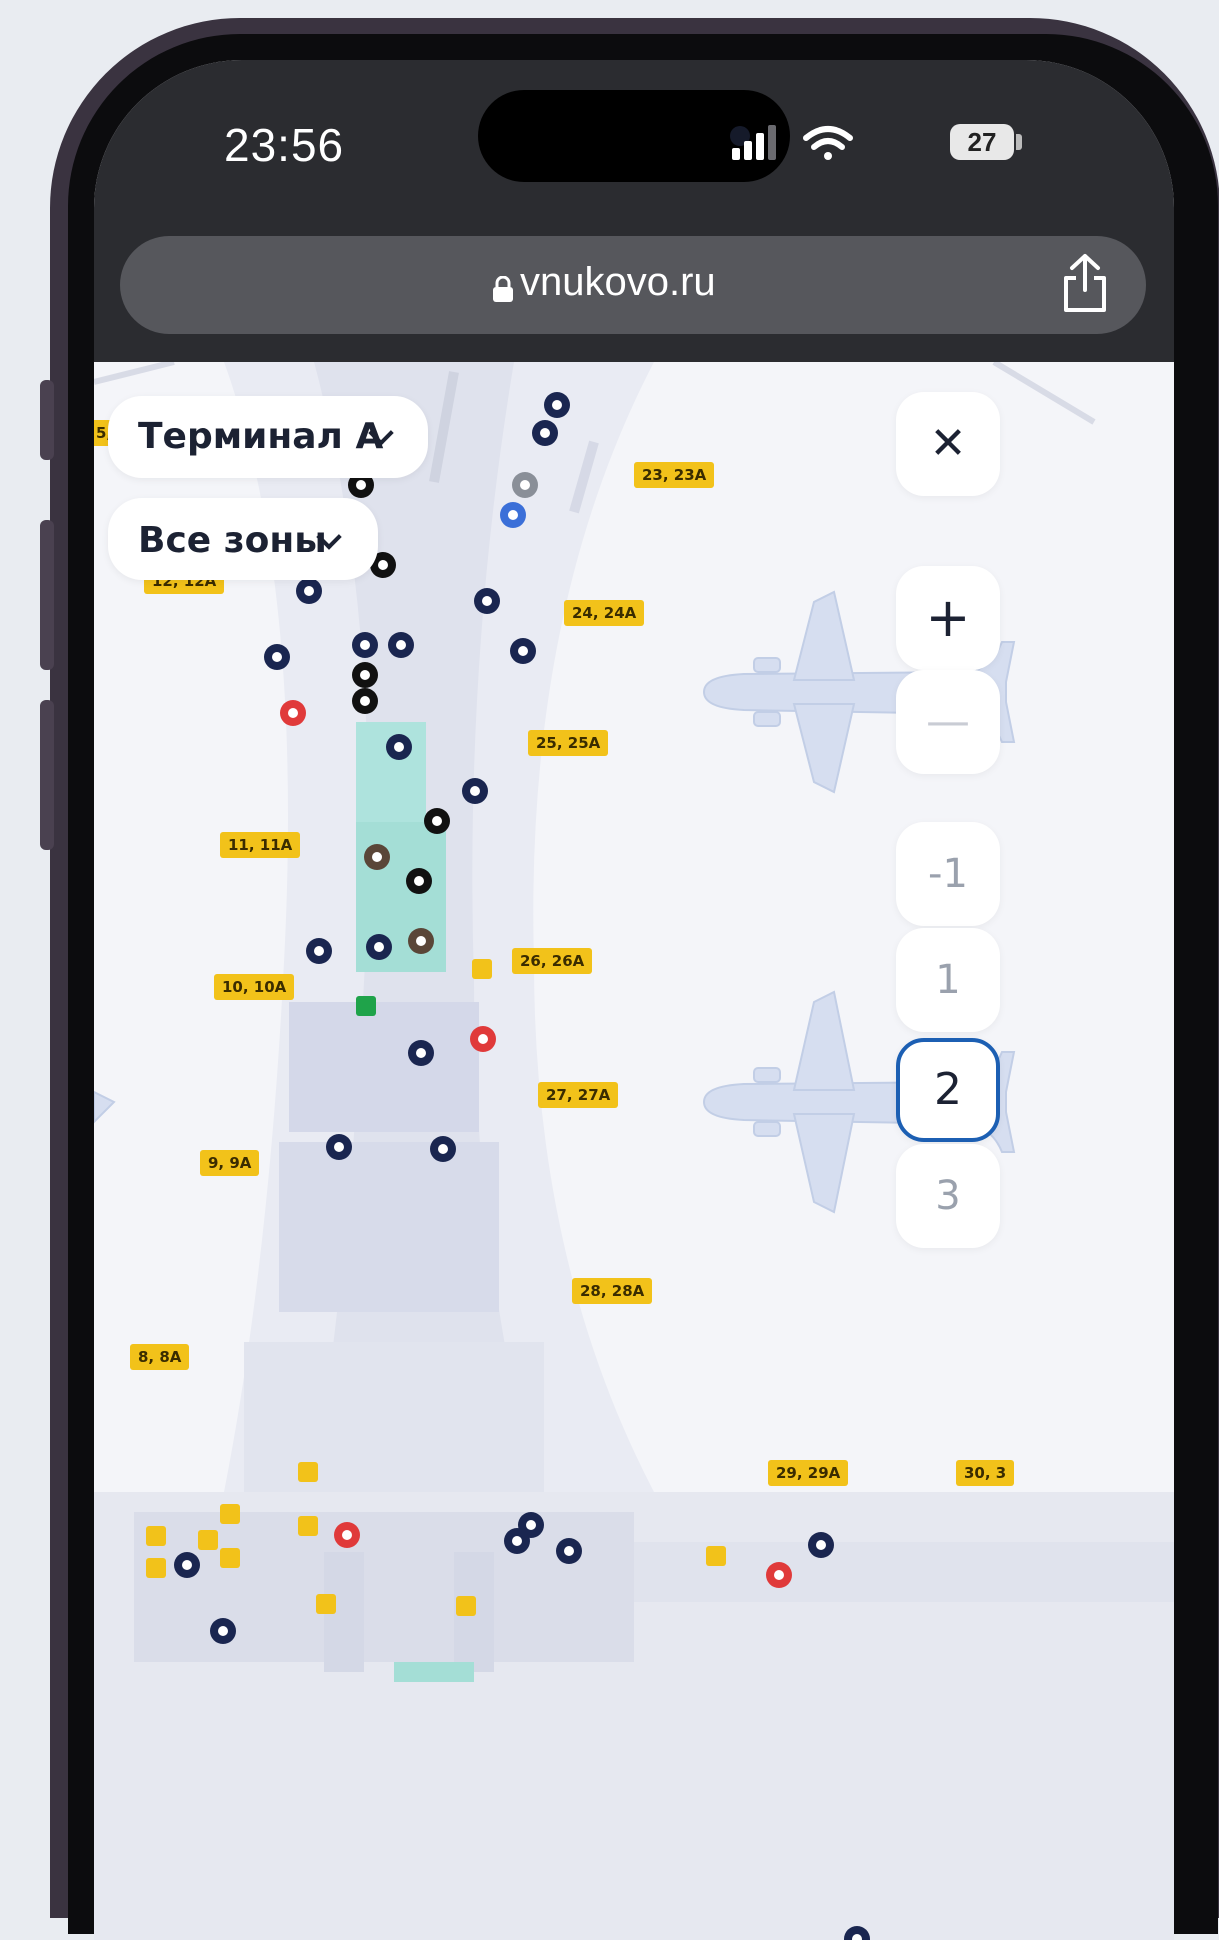  I want to click on level-button: -1, so click(948, 874).